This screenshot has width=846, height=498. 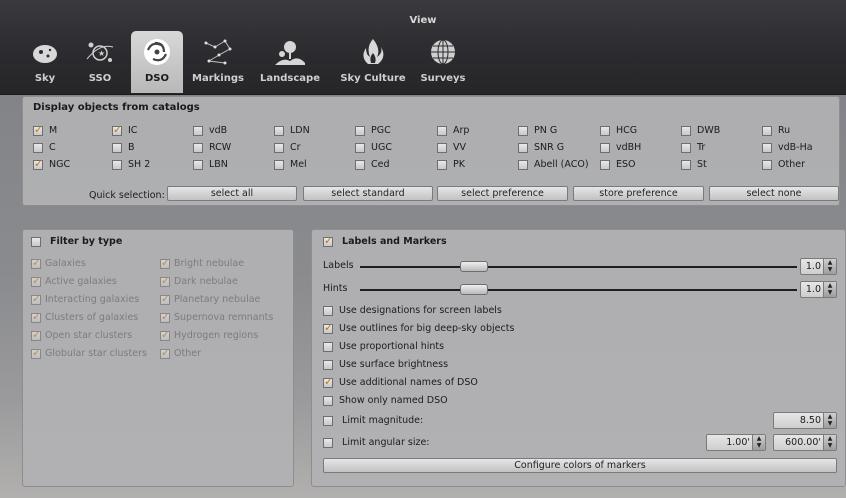 What do you see at coordinates (578, 267) in the screenshot?
I see `labels-slider-track` at bounding box center [578, 267].